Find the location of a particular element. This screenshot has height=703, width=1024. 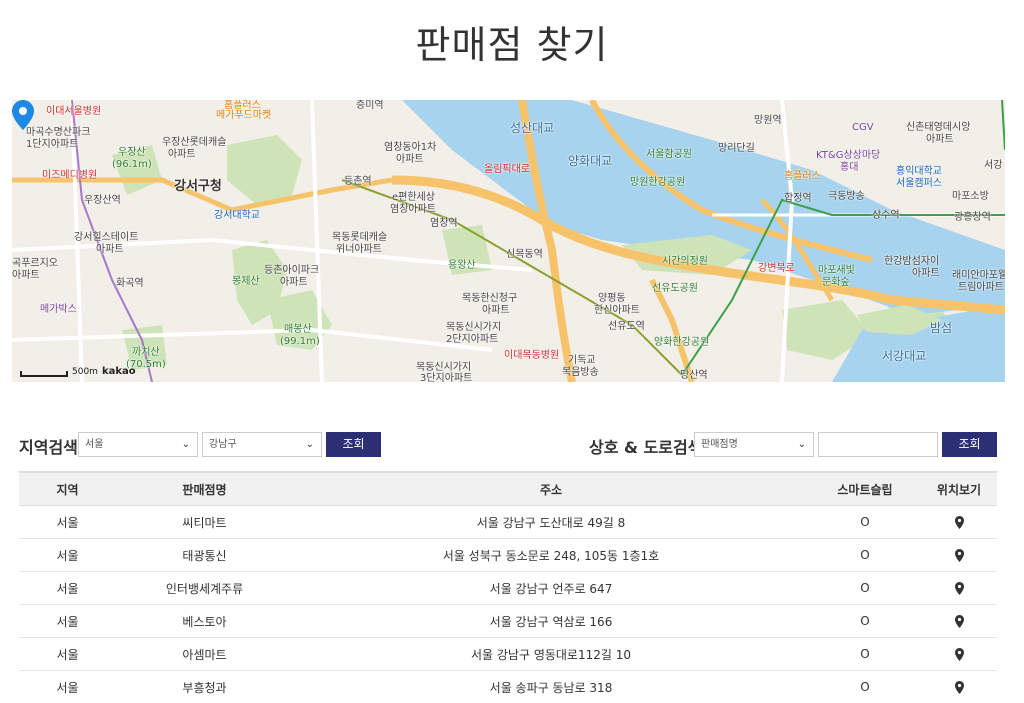

map-label: e편한세상 is located at coordinates (413, 197).